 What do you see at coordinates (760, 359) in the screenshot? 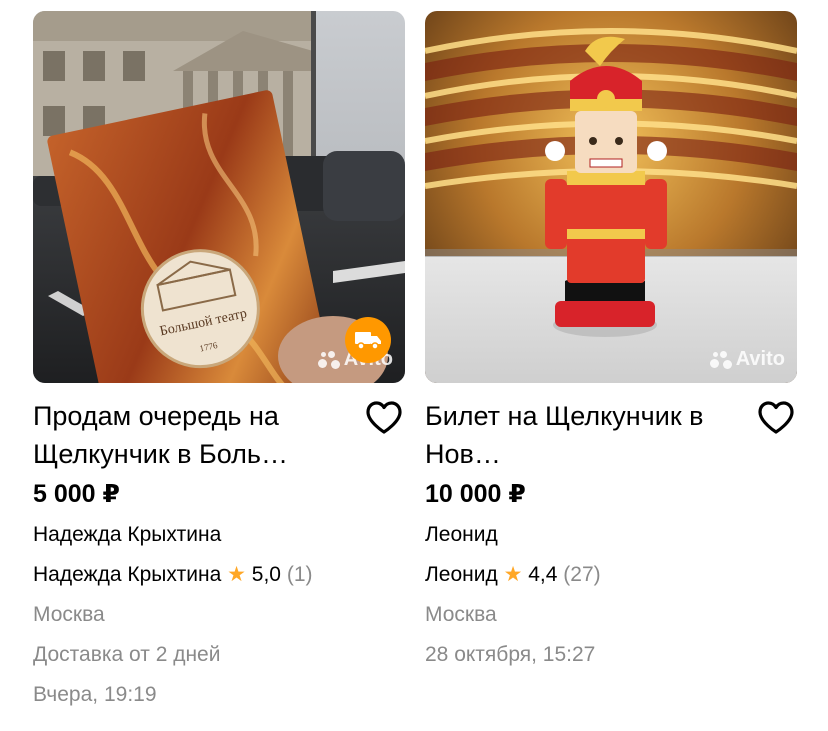
I see `avito-watermark-text: Avito` at bounding box center [760, 359].